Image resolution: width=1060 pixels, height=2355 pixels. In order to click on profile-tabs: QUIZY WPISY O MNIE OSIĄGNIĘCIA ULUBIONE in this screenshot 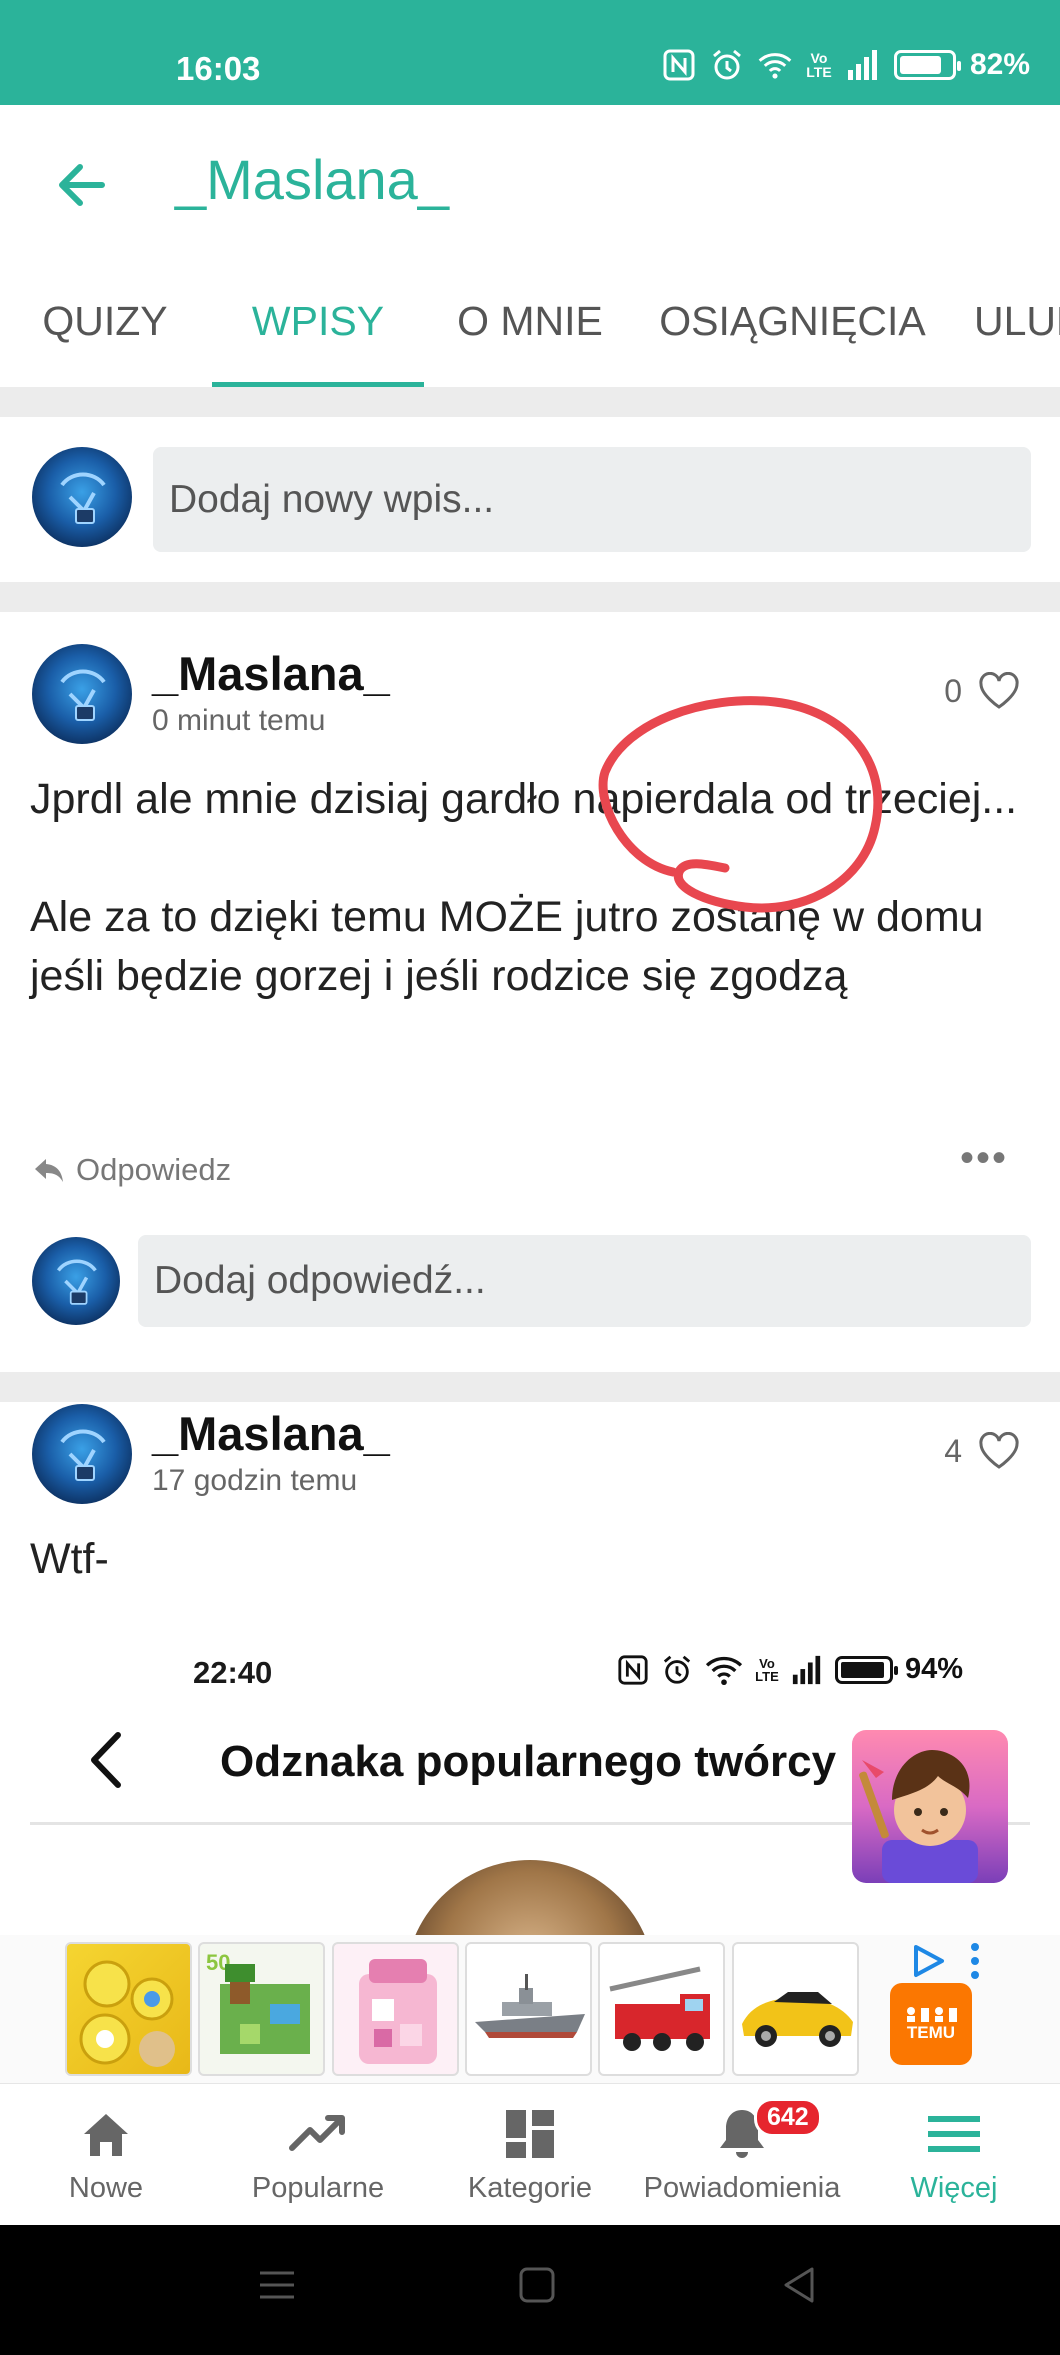, I will do `click(530, 321)`.